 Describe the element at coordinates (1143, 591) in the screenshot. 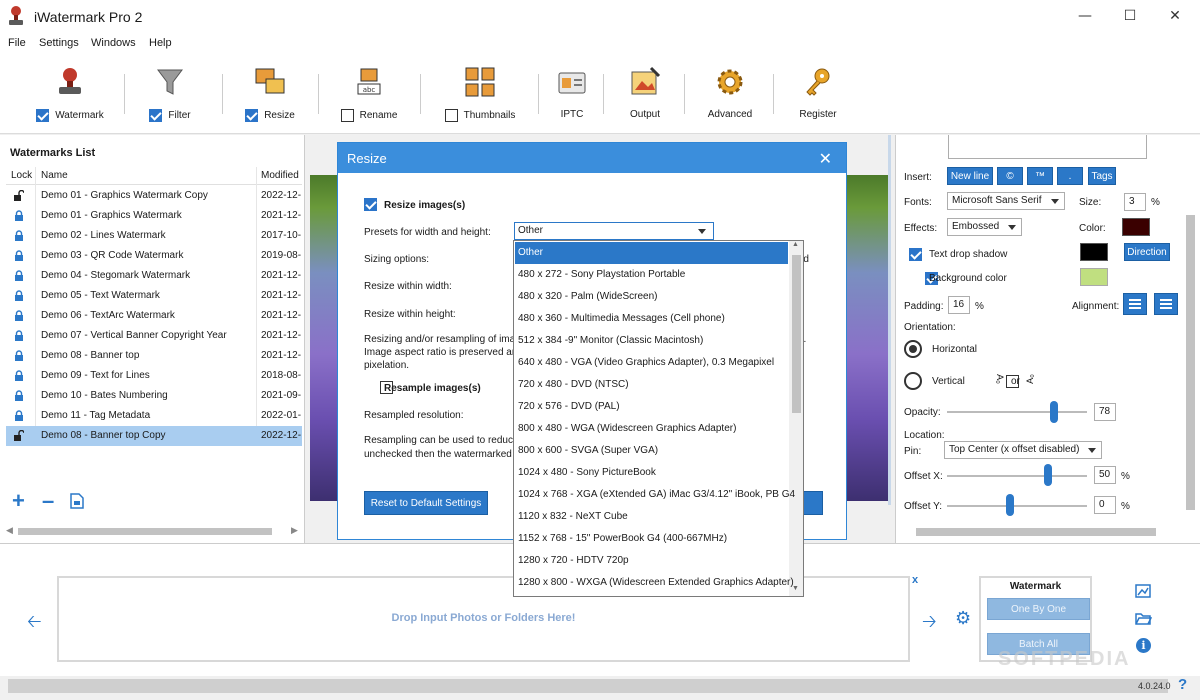

I see `image-chart-icon` at that location.